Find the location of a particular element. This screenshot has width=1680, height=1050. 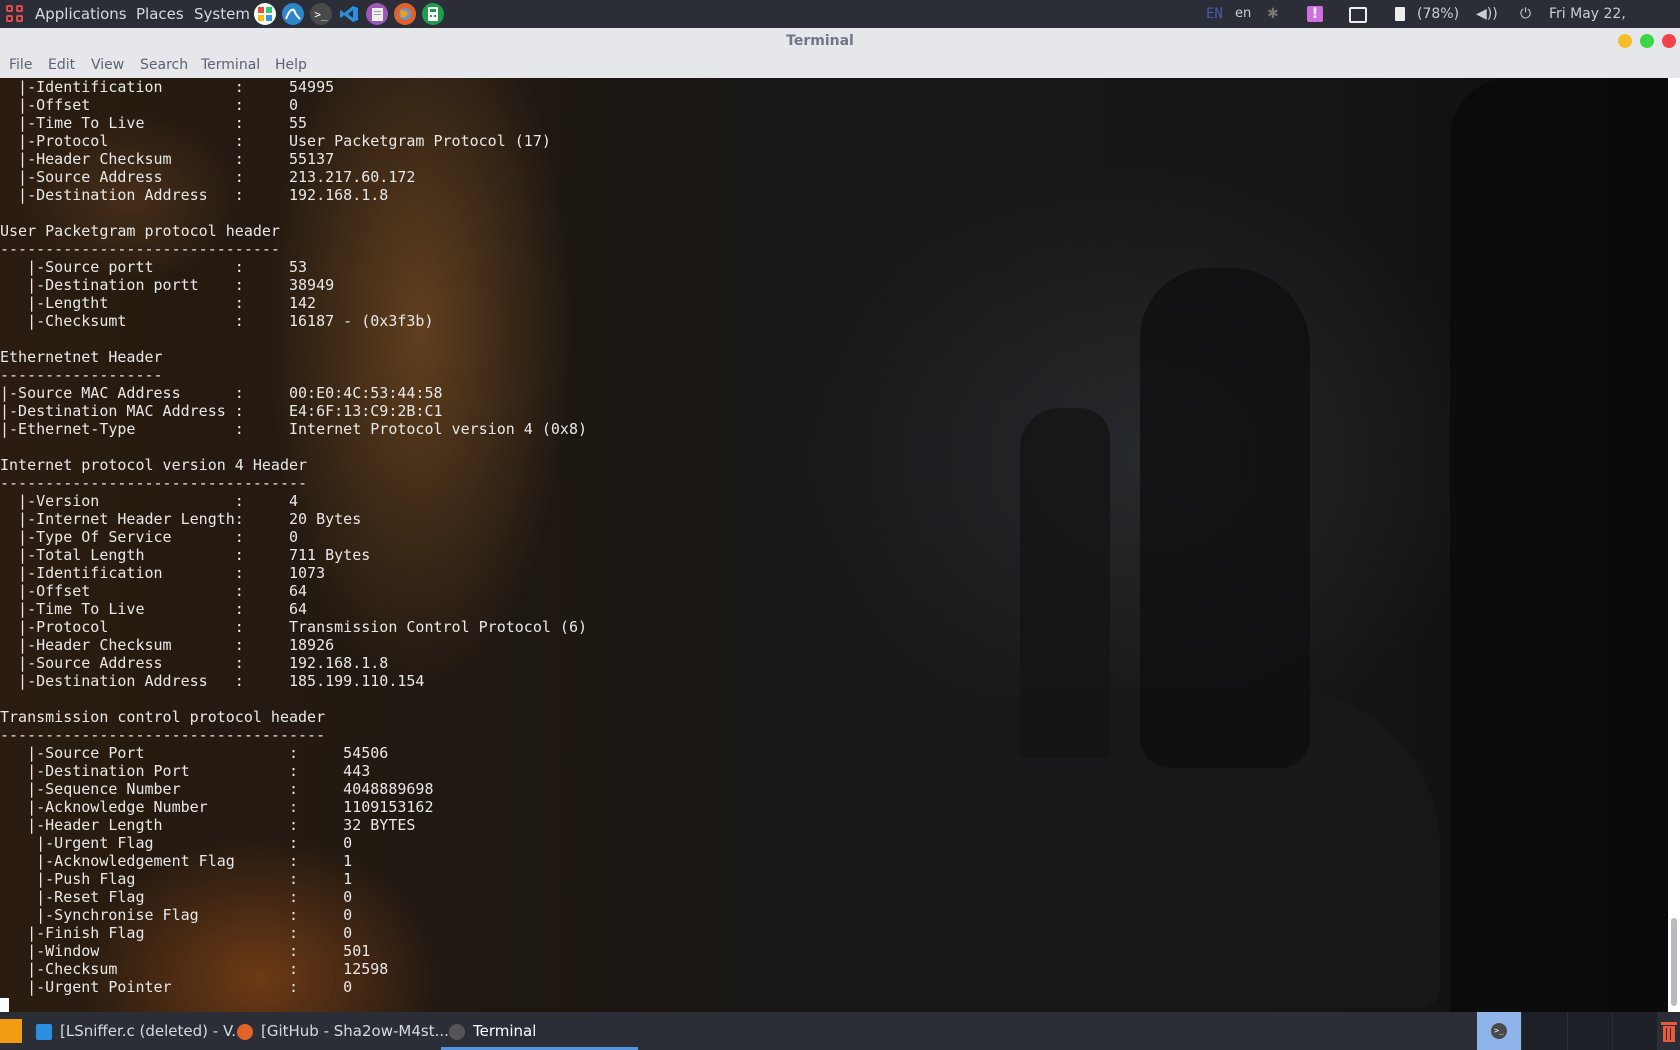

scrollbar-thumb is located at coordinates (1674, 962).